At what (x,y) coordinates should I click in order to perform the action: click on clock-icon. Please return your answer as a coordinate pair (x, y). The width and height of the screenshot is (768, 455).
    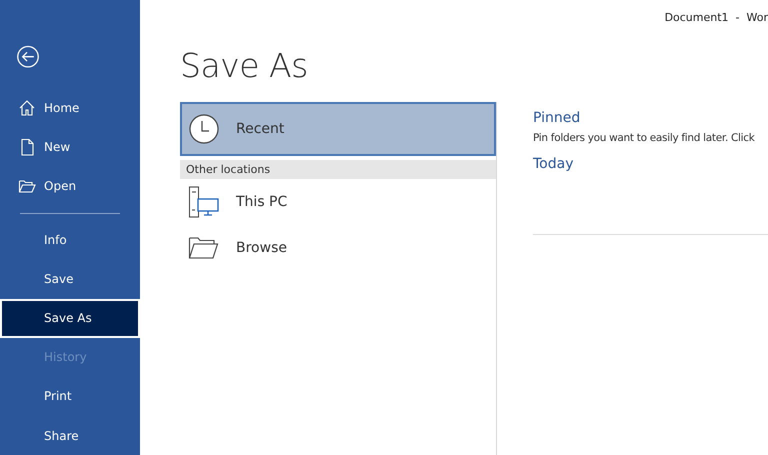
    Looking at the image, I should click on (204, 129).